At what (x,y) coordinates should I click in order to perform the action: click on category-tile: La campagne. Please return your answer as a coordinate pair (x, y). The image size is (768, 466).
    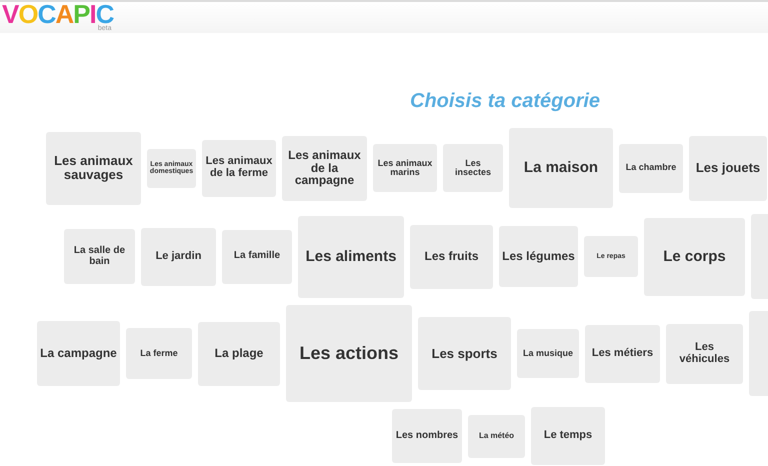
    Looking at the image, I should click on (78, 353).